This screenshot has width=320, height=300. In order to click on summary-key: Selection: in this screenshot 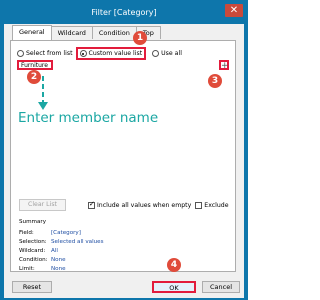, I will do `click(33, 242)`.